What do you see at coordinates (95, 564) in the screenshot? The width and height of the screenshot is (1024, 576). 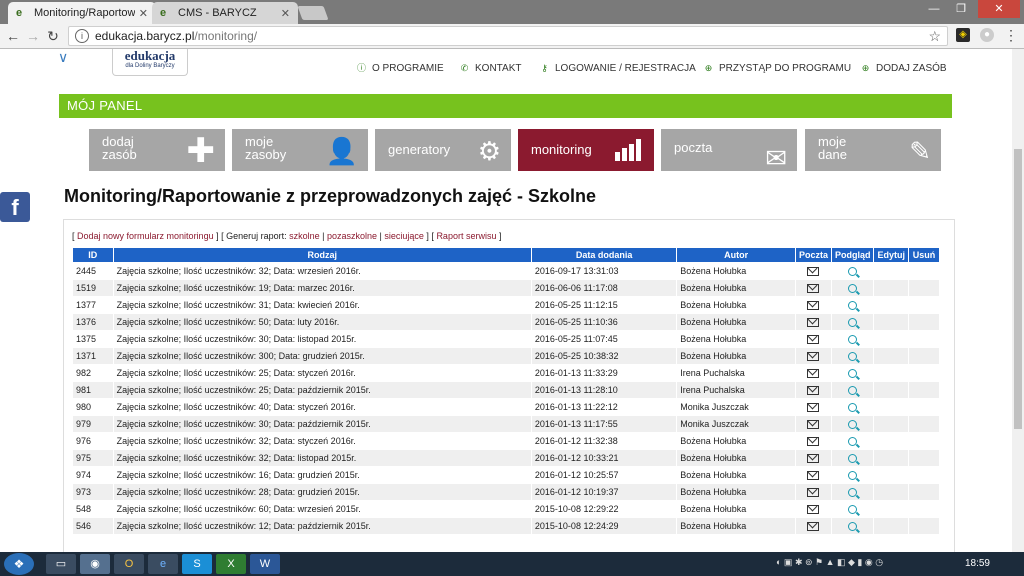 I see `chrome-taskbar-icon: ◉` at bounding box center [95, 564].